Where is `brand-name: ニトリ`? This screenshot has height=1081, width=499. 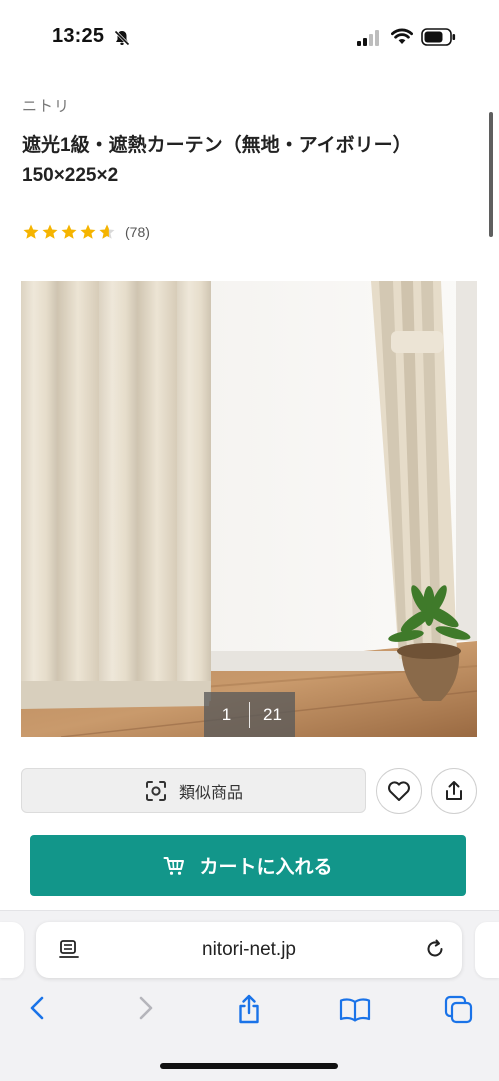 brand-name: ニトリ is located at coordinates (46, 105).